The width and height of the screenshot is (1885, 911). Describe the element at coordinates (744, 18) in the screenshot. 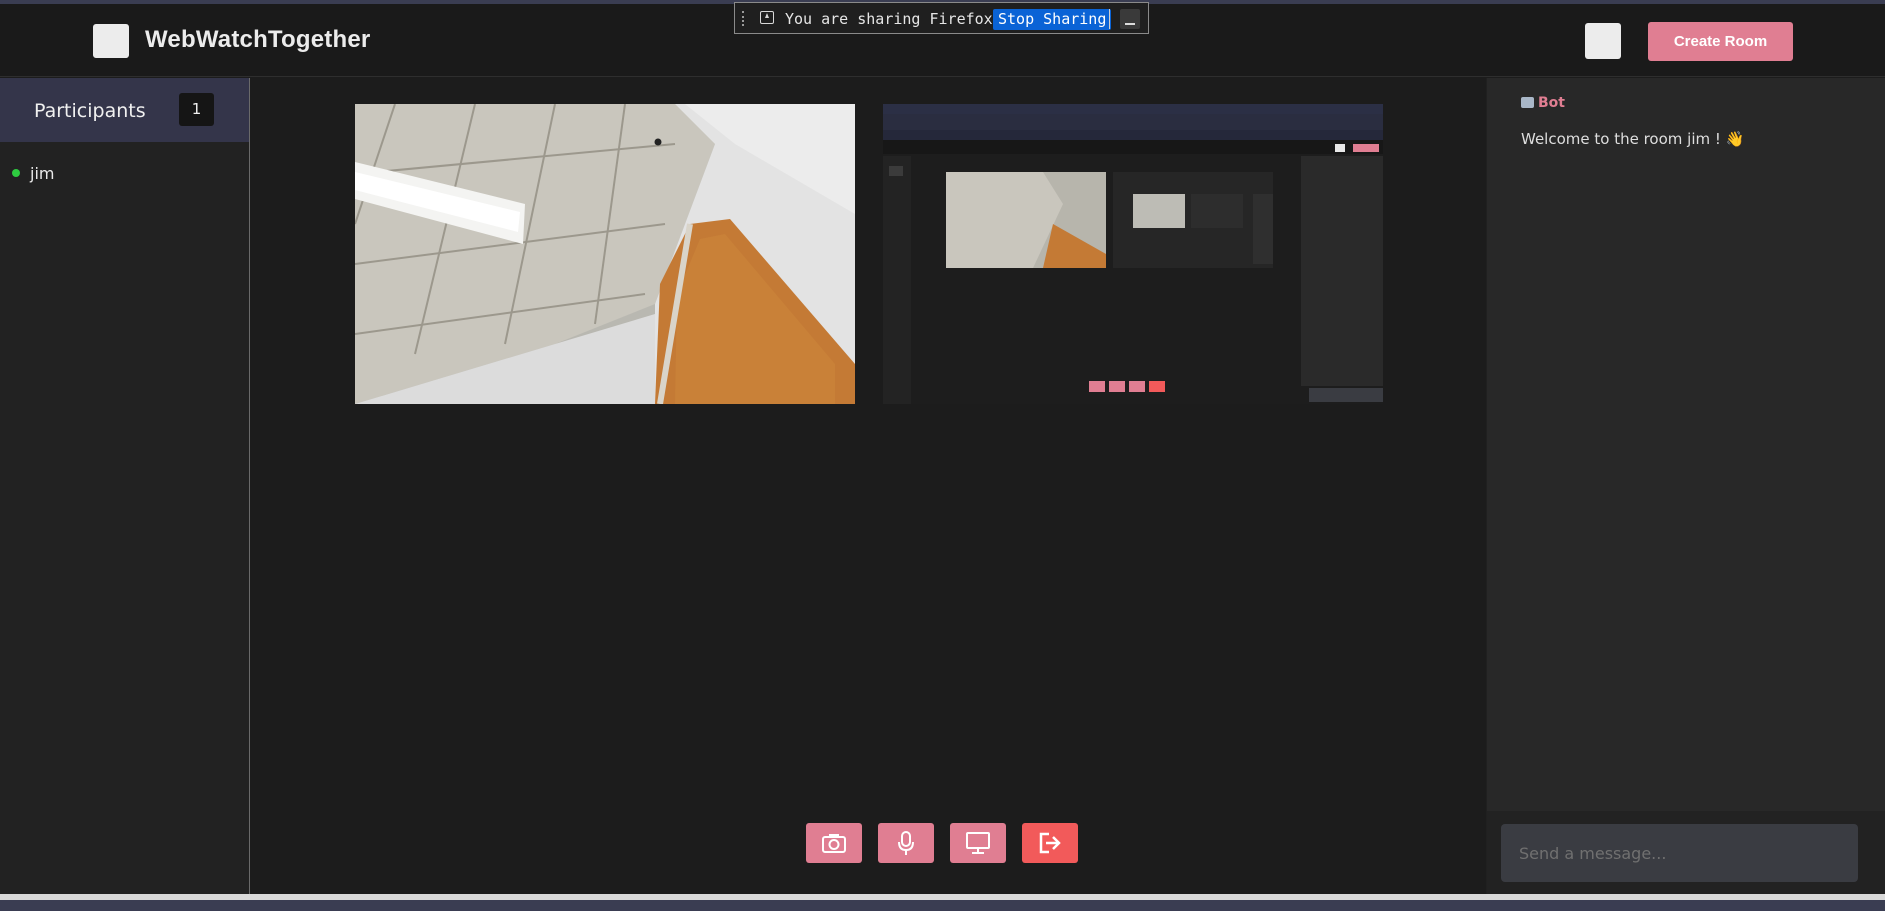

I see `drag-handle-icon` at that location.